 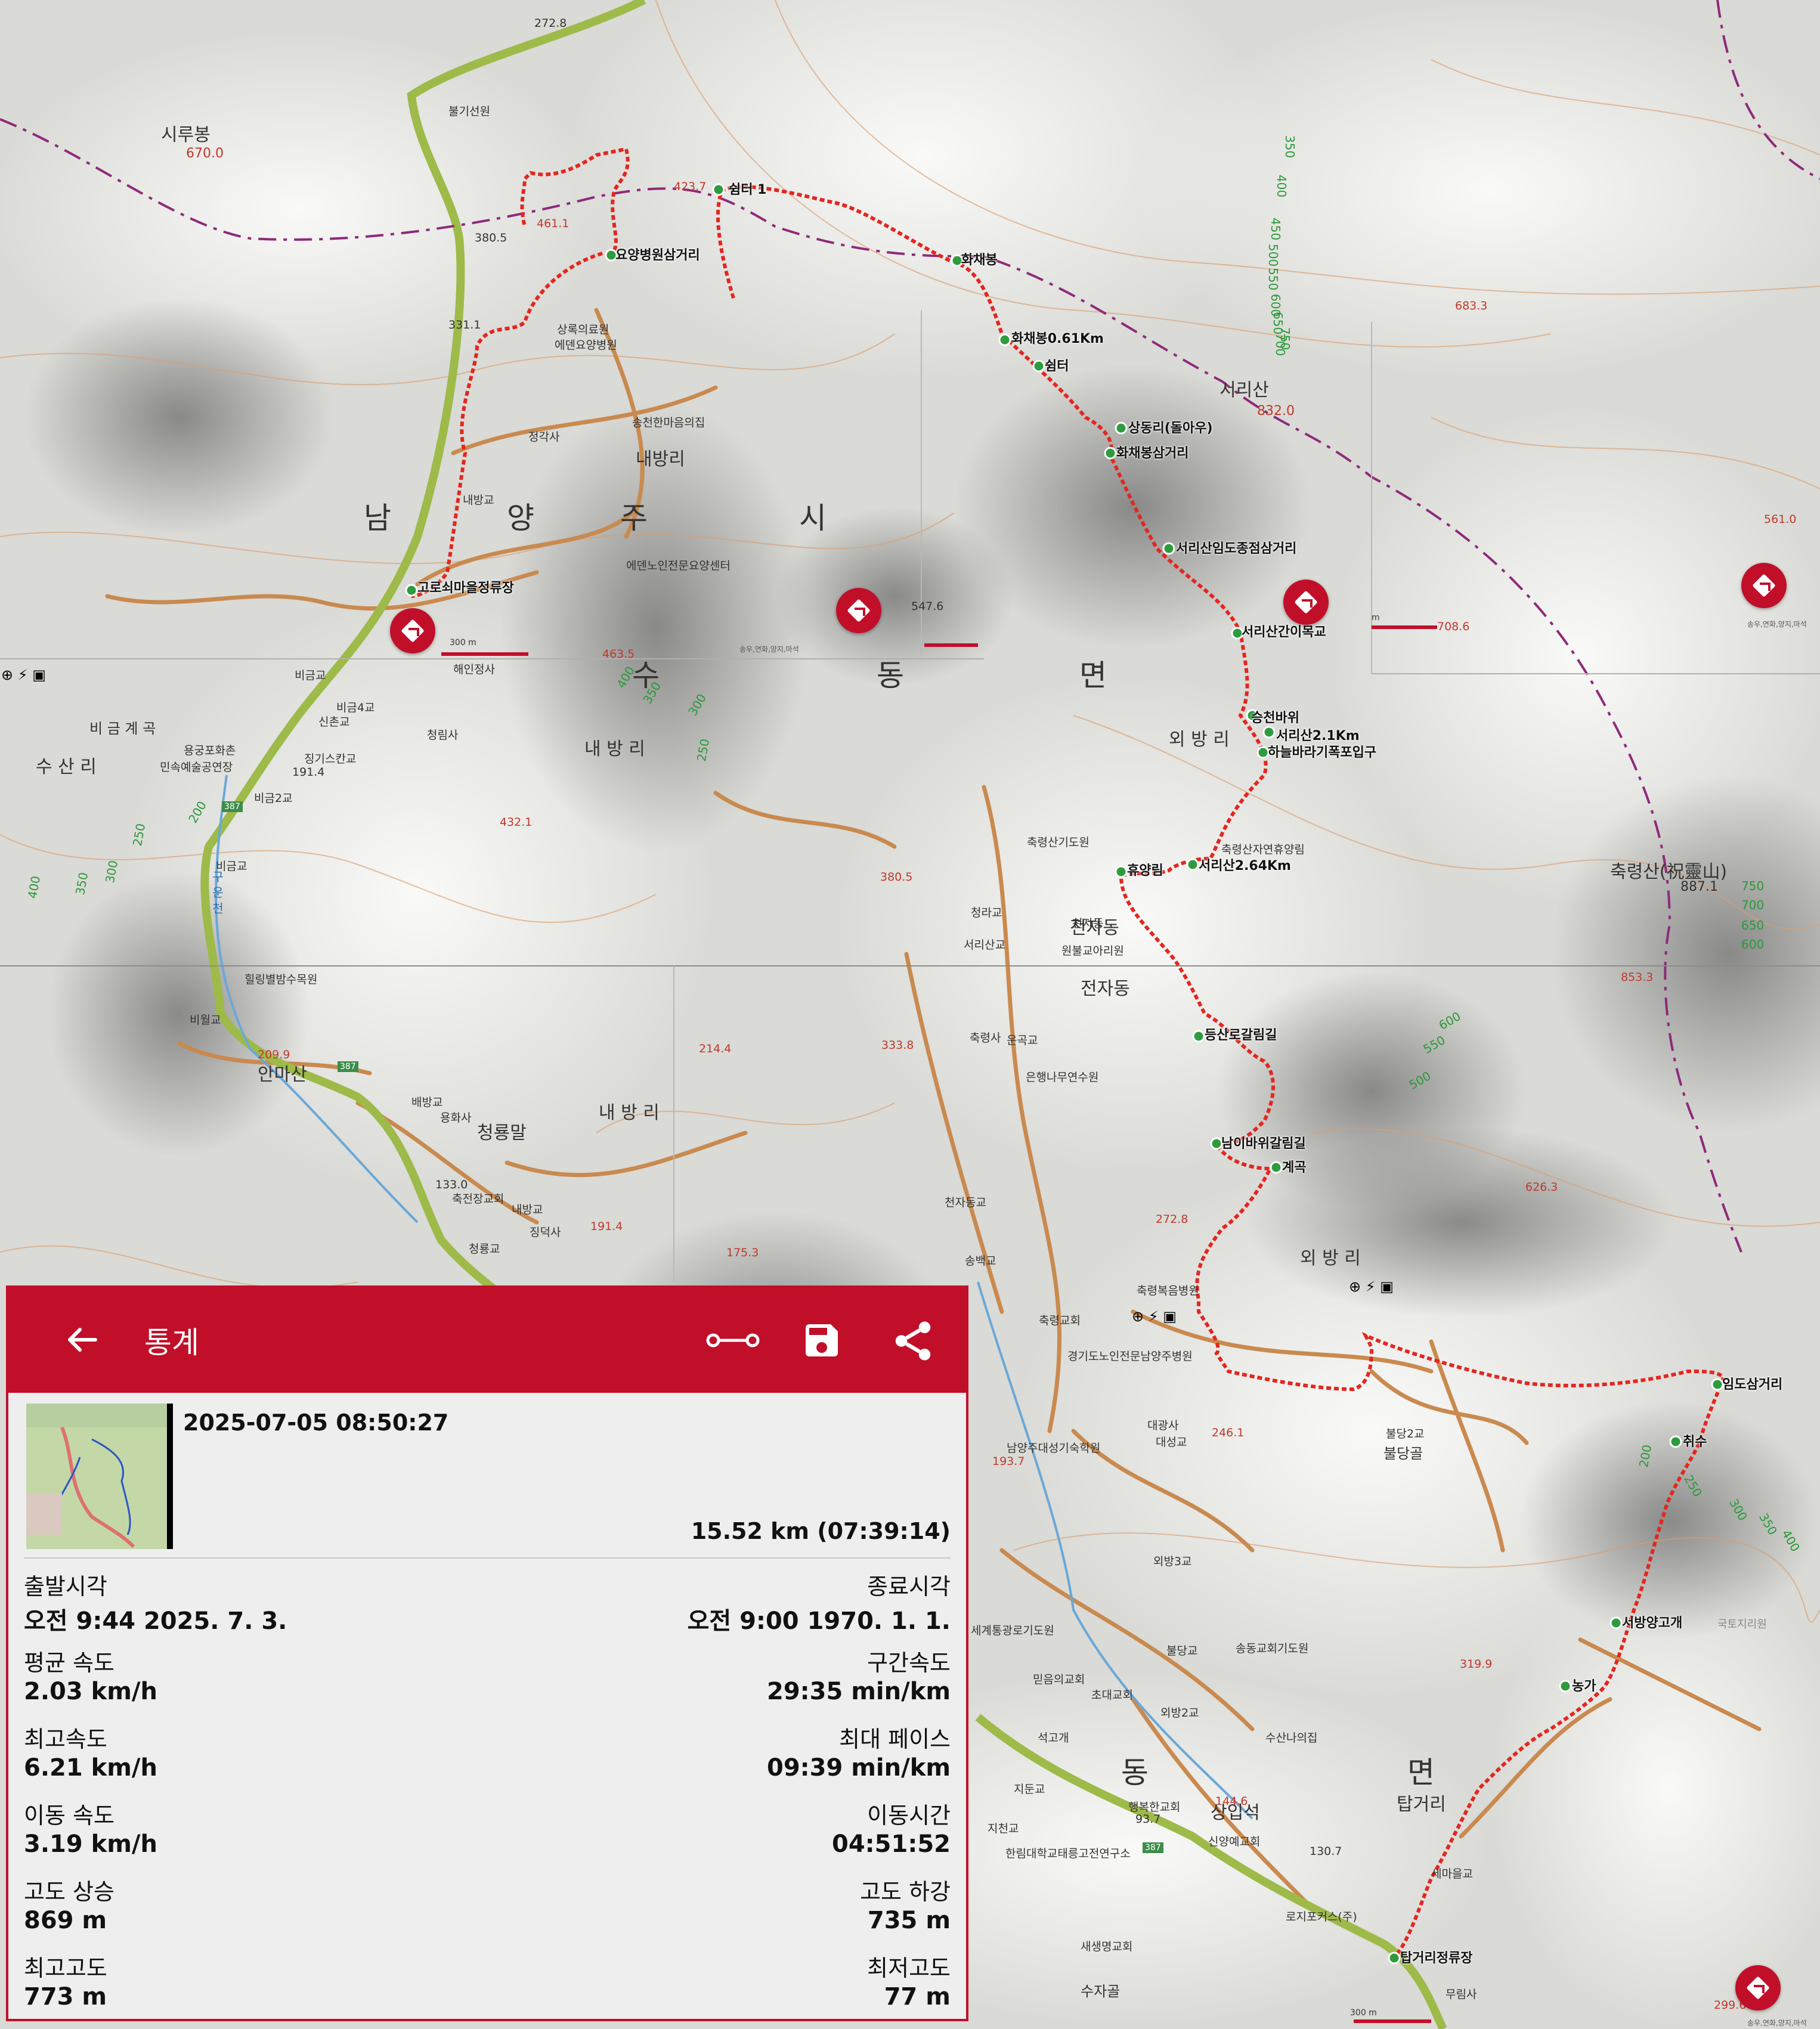 I want to click on peak-label: 서리산, so click(x=1244, y=391).